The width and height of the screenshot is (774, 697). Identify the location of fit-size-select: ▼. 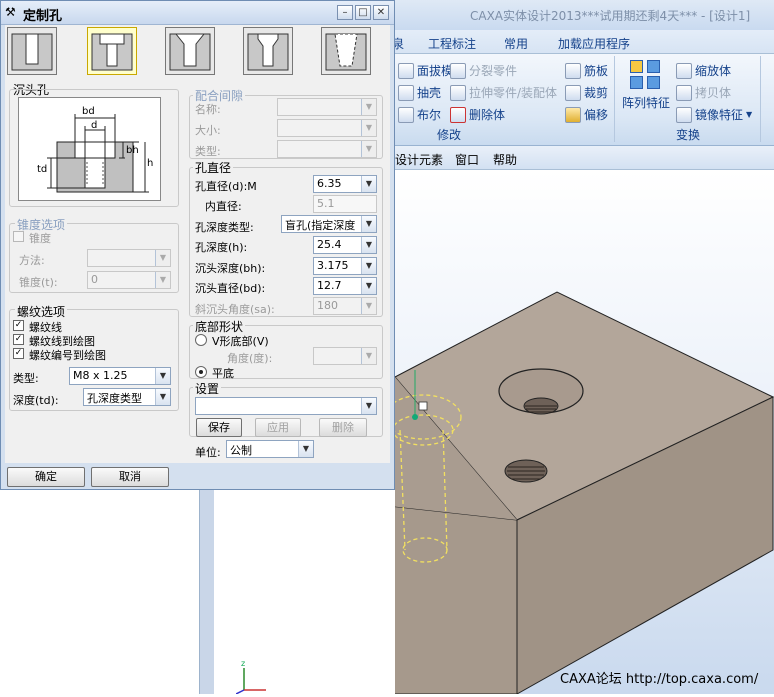
(327, 128).